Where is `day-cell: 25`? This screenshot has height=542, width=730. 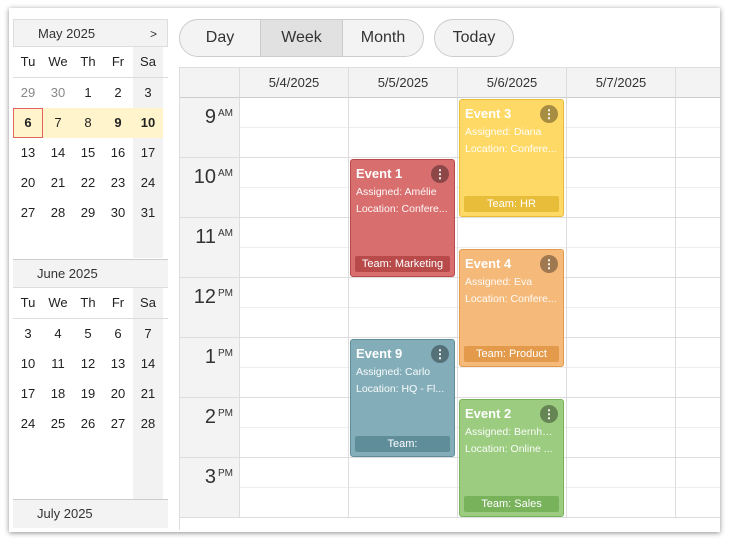
day-cell: 25 is located at coordinates (58, 424).